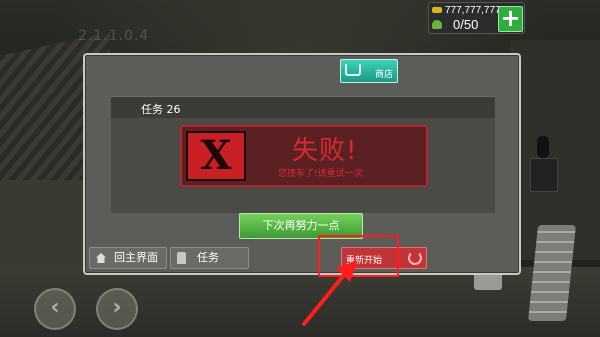  I want to click on coin-icon, so click(437, 10).